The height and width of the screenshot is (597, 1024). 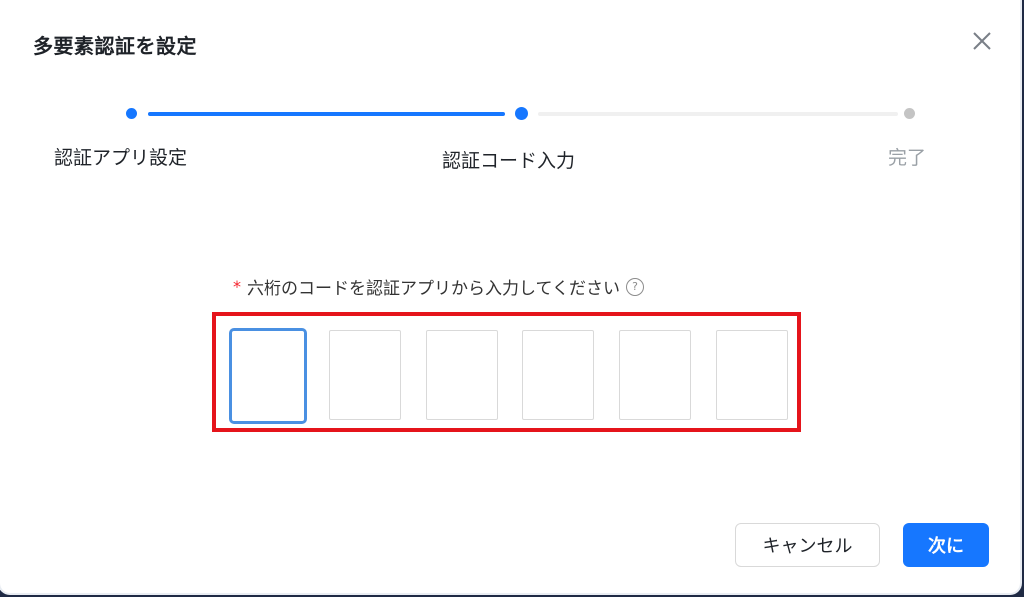 I want to click on next-button: 次に, so click(x=946, y=545).